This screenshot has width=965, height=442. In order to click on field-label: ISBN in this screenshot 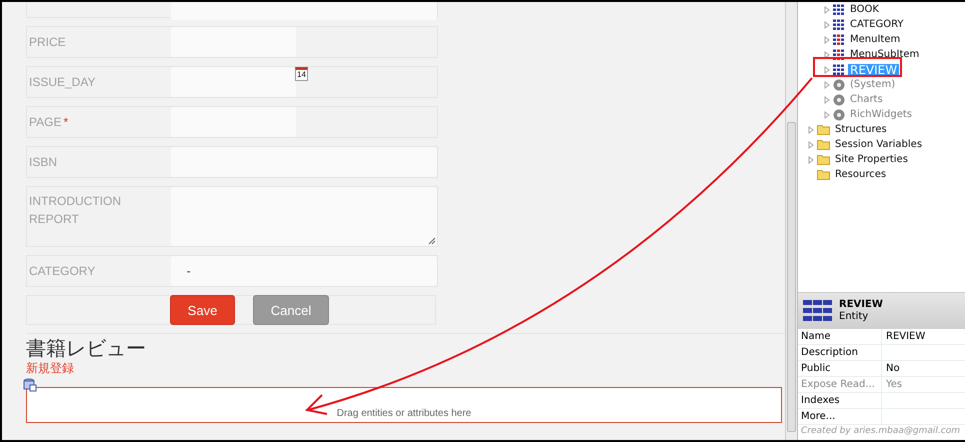, I will do `click(43, 162)`.